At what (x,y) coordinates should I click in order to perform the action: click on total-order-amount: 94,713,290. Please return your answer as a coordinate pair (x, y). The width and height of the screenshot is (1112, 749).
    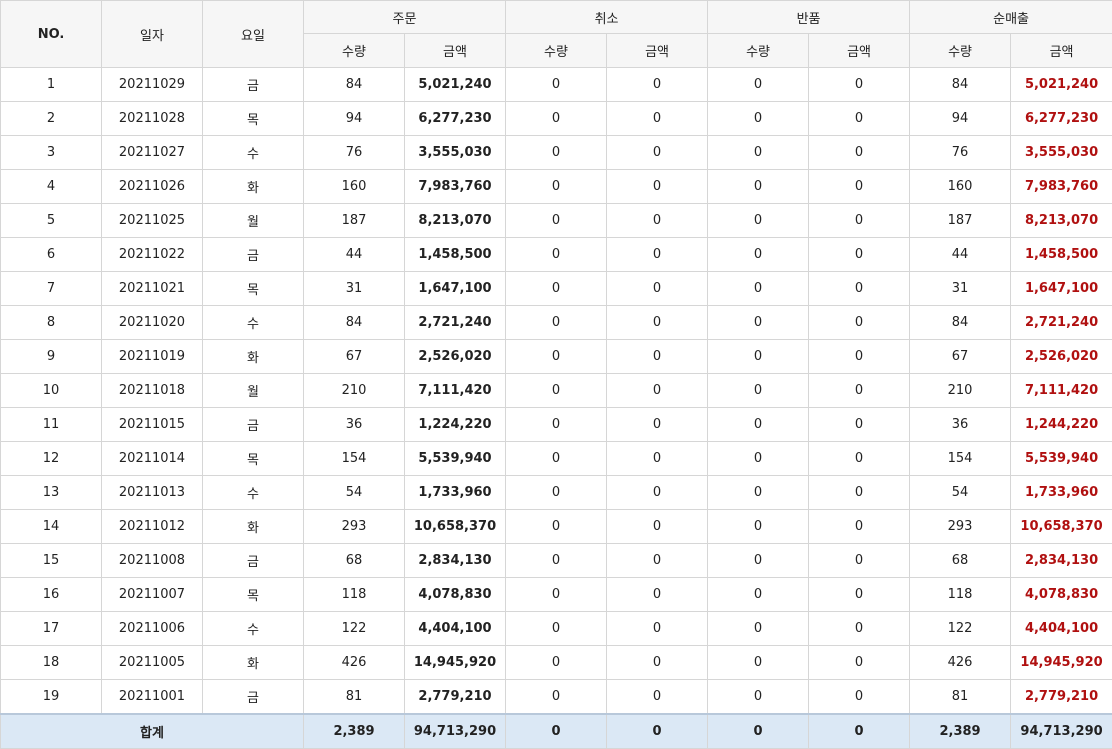
    Looking at the image, I should click on (455, 731).